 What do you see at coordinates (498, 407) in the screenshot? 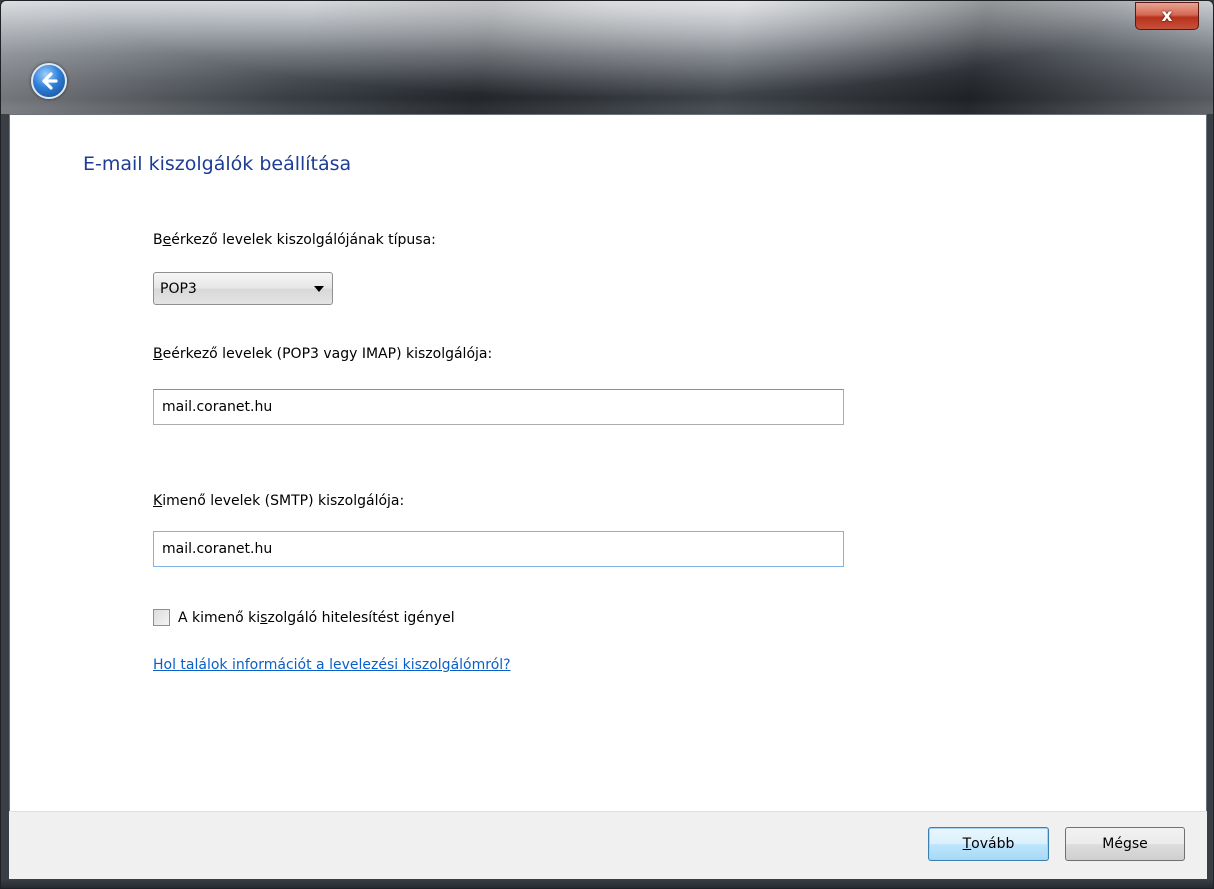
I see `incoming-server-input: mail.coranet.hu` at bounding box center [498, 407].